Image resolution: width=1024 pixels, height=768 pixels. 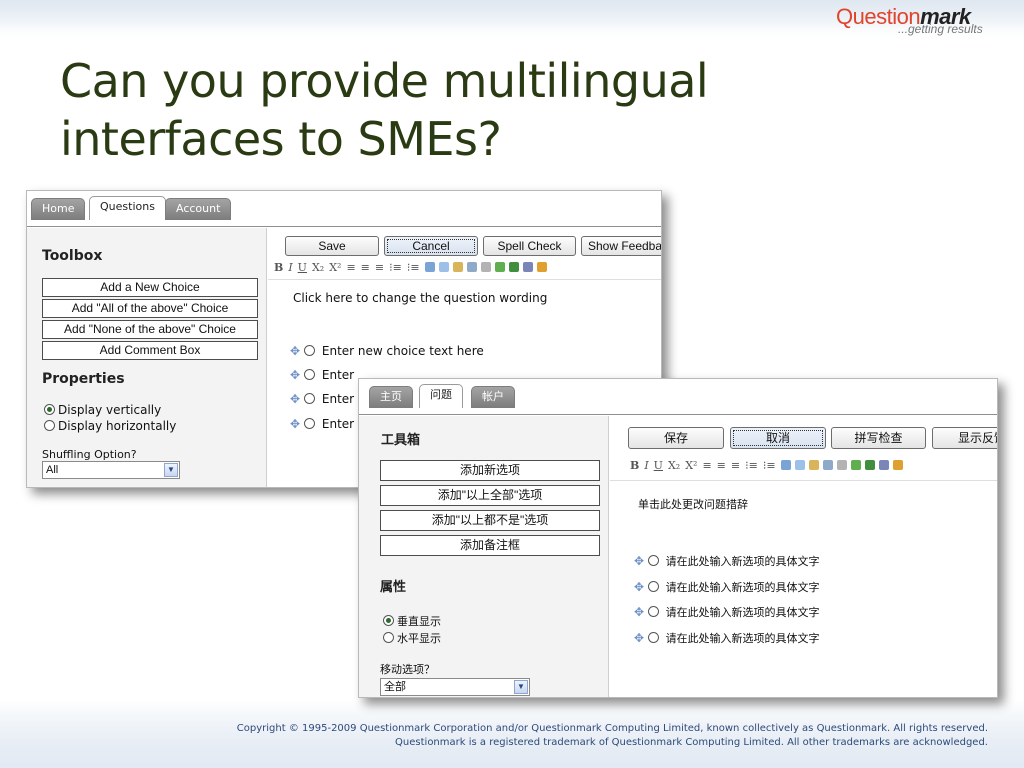 What do you see at coordinates (150, 287) in the screenshot?
I see `add-new-choice-button: Add a New Choice` at bounding box center [150, 287].